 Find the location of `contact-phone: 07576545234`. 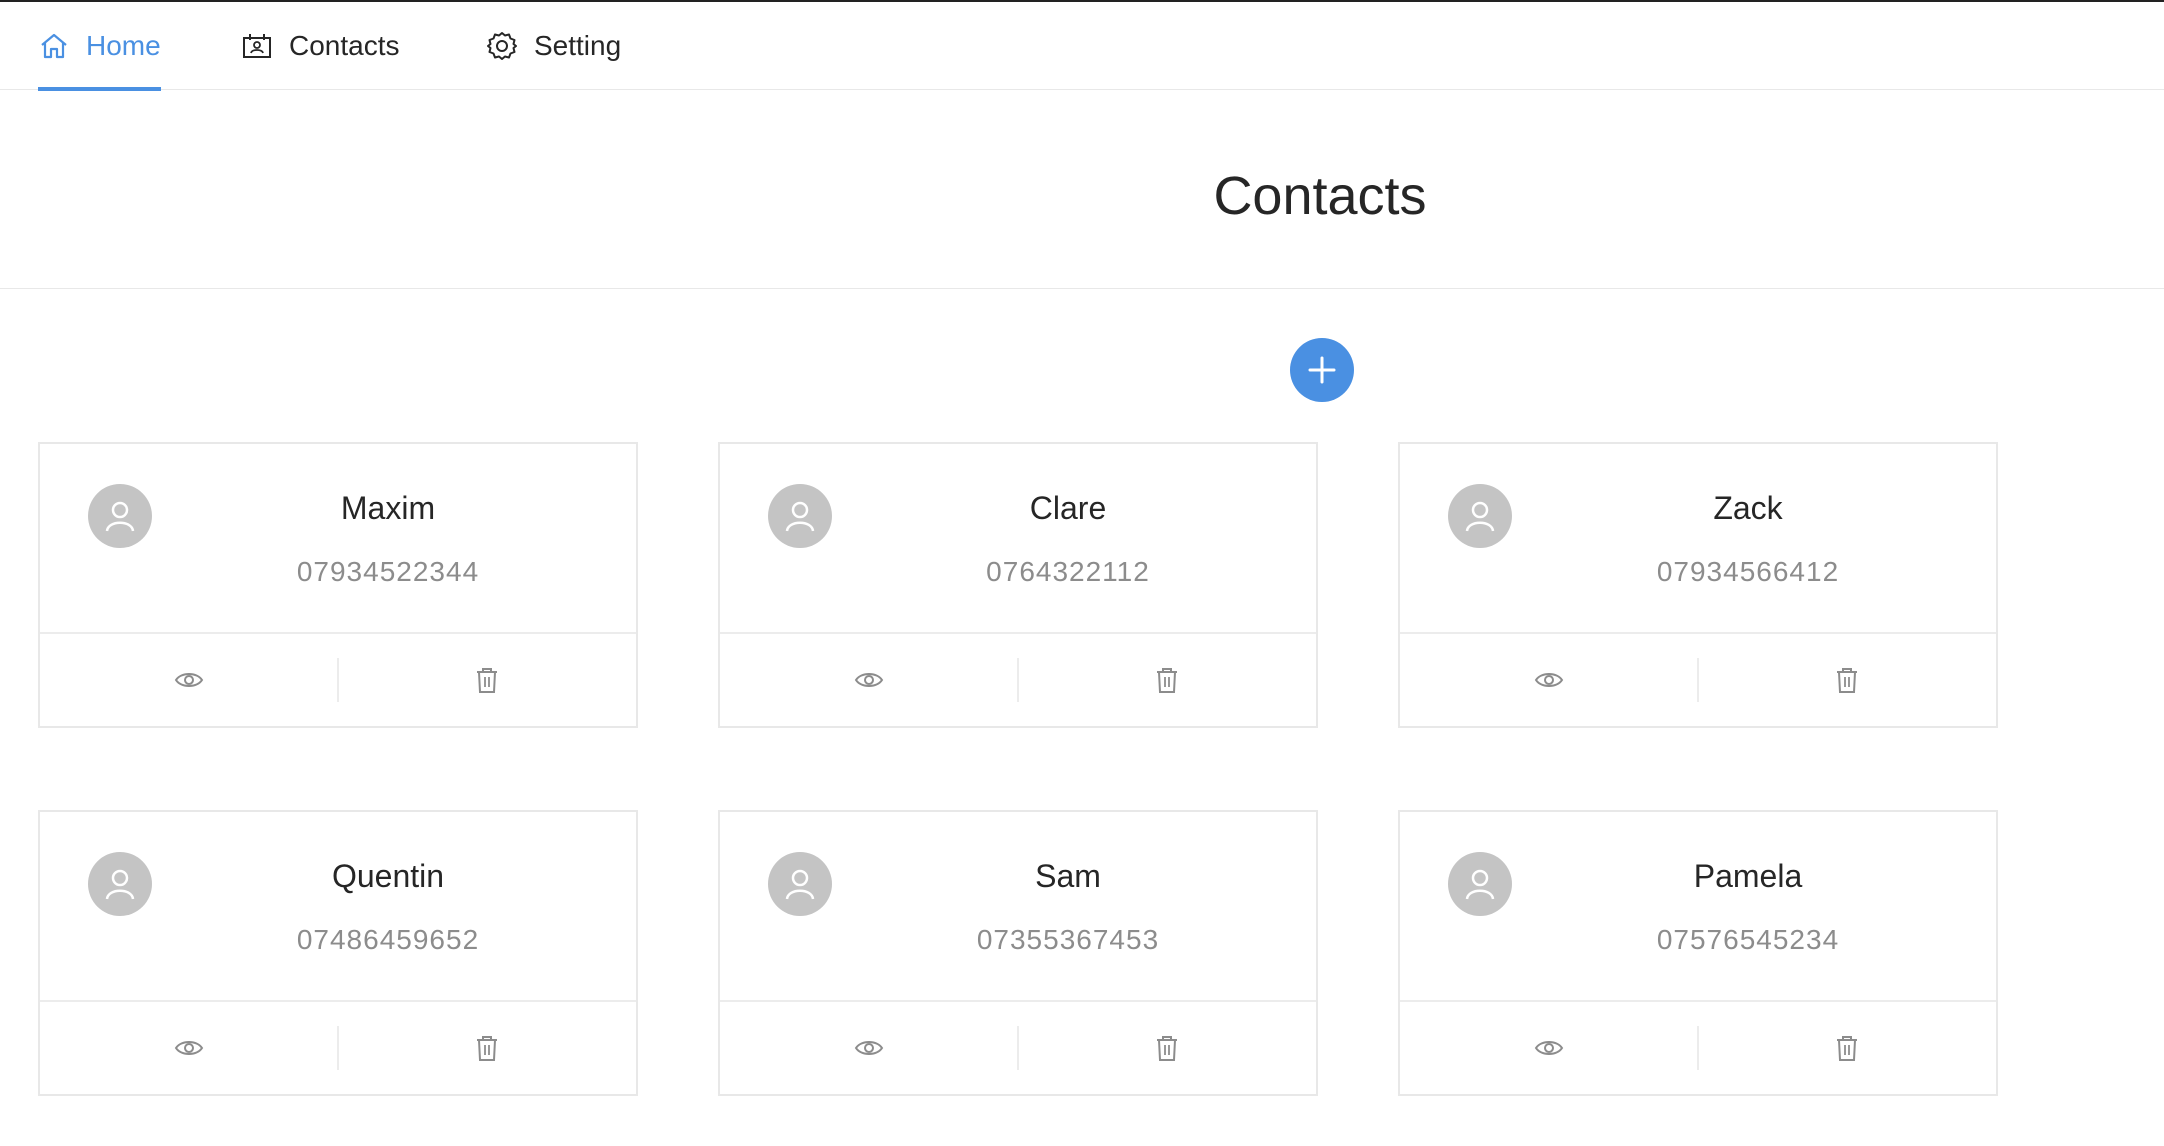

contact-phone: 07576545234 is located at coordinates (1748, 939).